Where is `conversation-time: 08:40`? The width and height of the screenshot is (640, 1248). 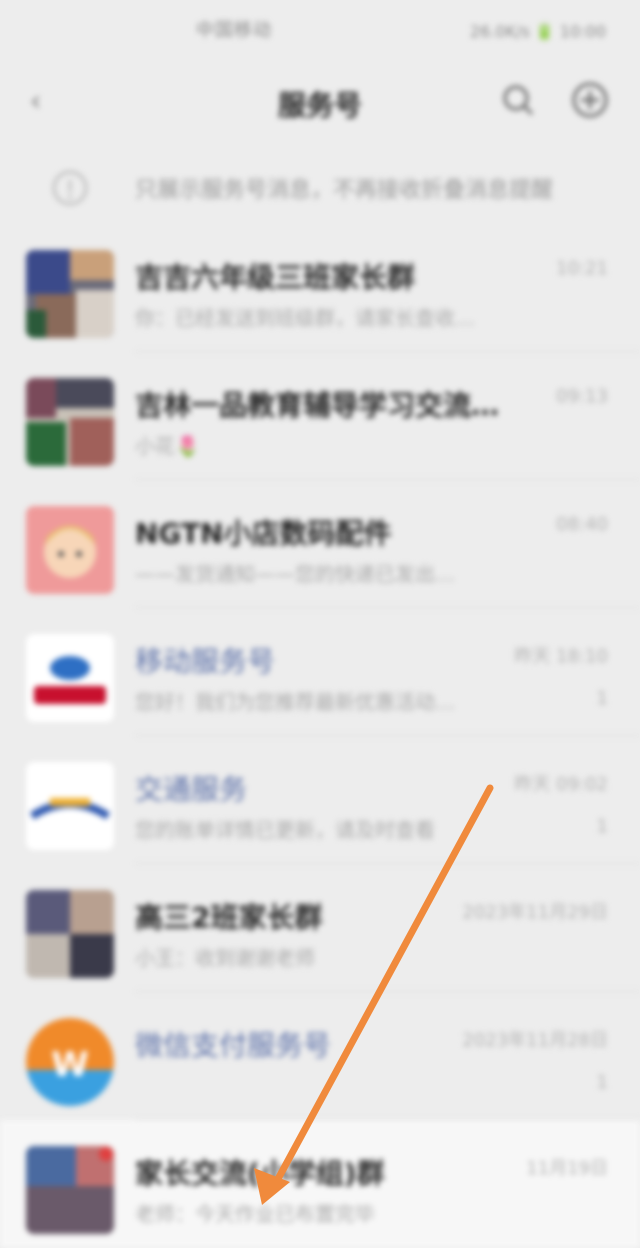
conversation-time: 08:40 is located at coordinates (582, 524).